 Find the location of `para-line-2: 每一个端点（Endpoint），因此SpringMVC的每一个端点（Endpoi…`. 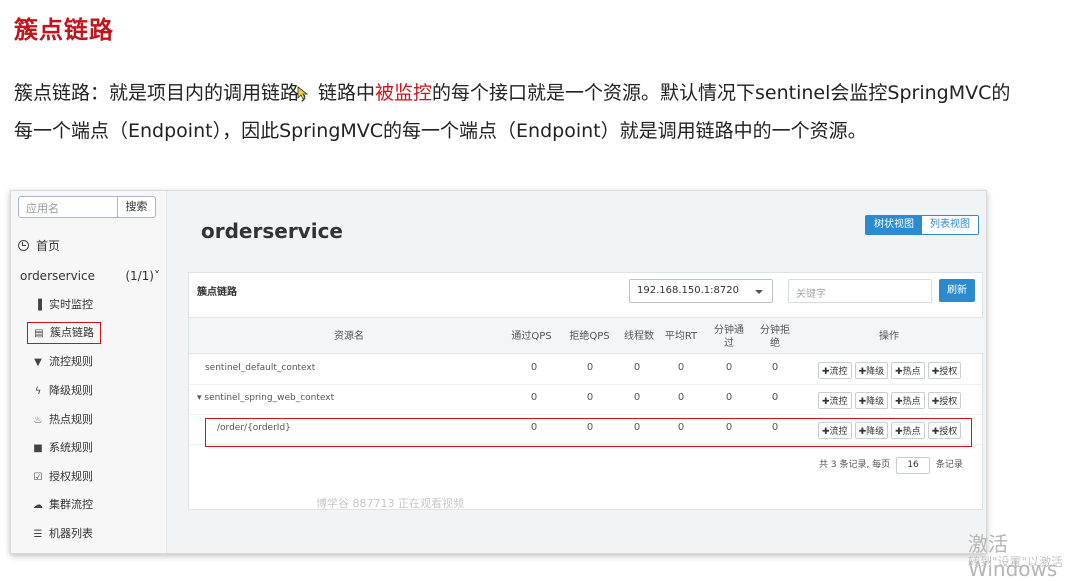

para-line-2: 每一个端点（Endpoint），因此SpringMVC的每一个端点（Endpoi… is located at coordinates (440, 131).